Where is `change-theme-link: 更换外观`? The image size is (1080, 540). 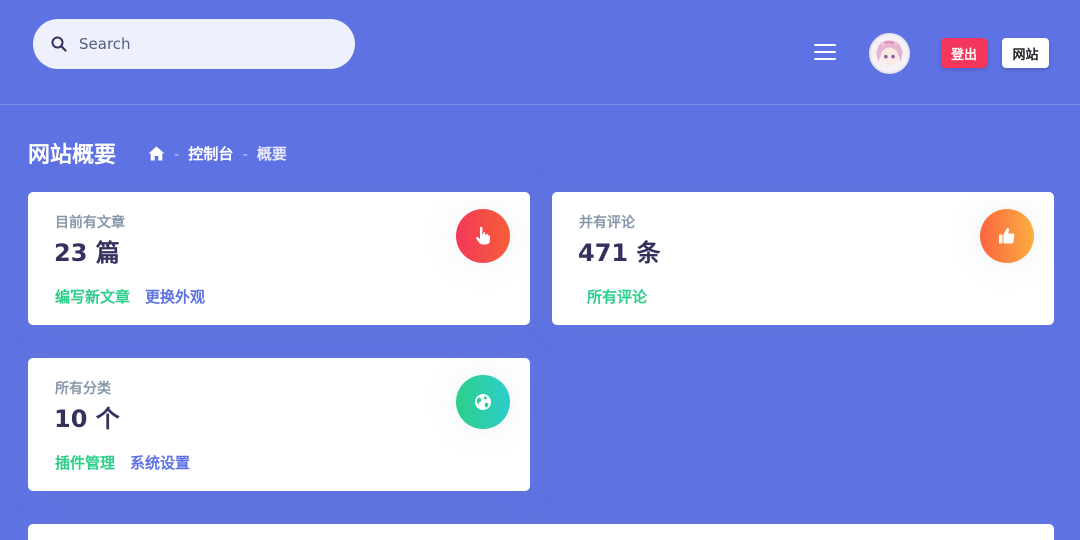 change-theme-link: 更换外观 is located at coordinates (175, 296).